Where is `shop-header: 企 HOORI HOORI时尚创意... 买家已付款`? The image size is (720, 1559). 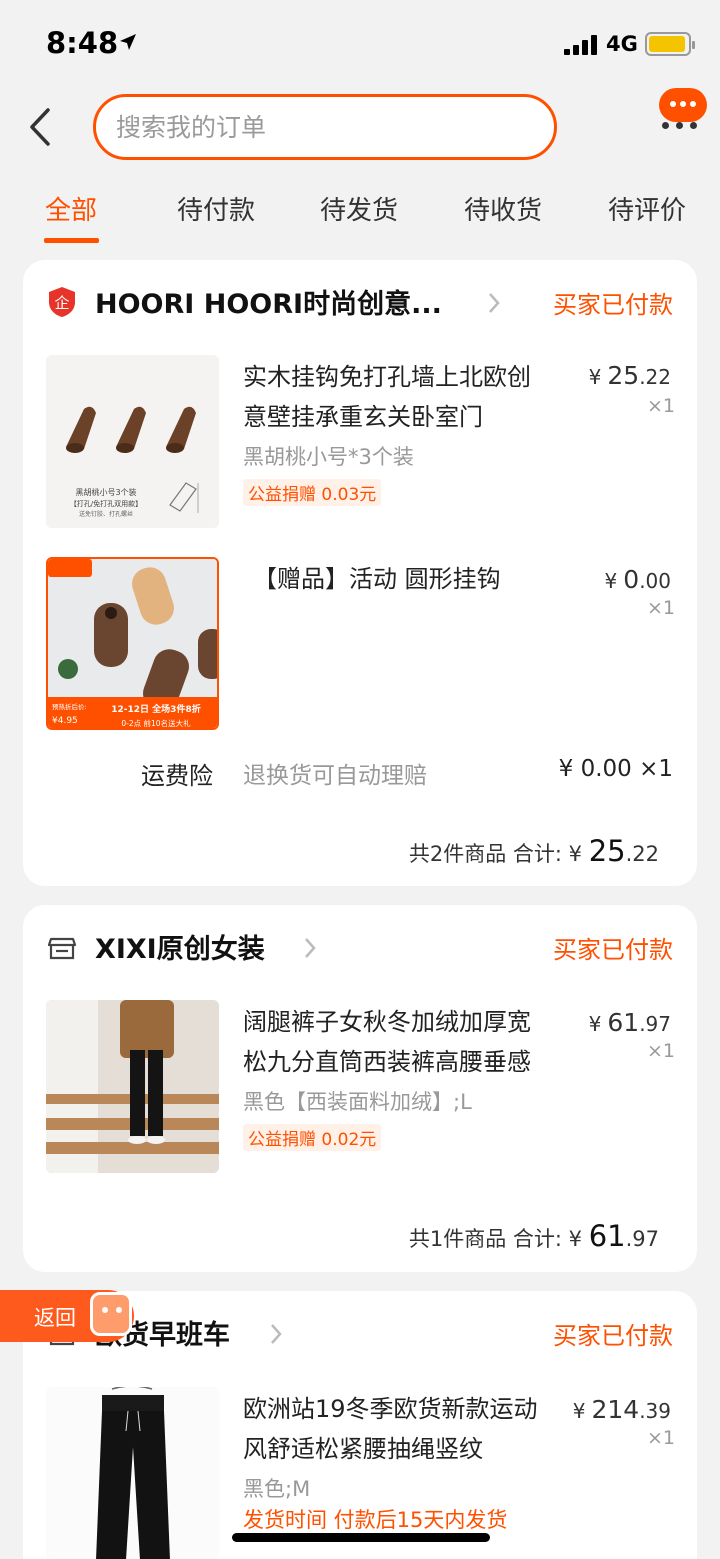 shop-header: 企 HOORI HOORI时尚创意... 买家已付款 is located at coordinates (360, 302).